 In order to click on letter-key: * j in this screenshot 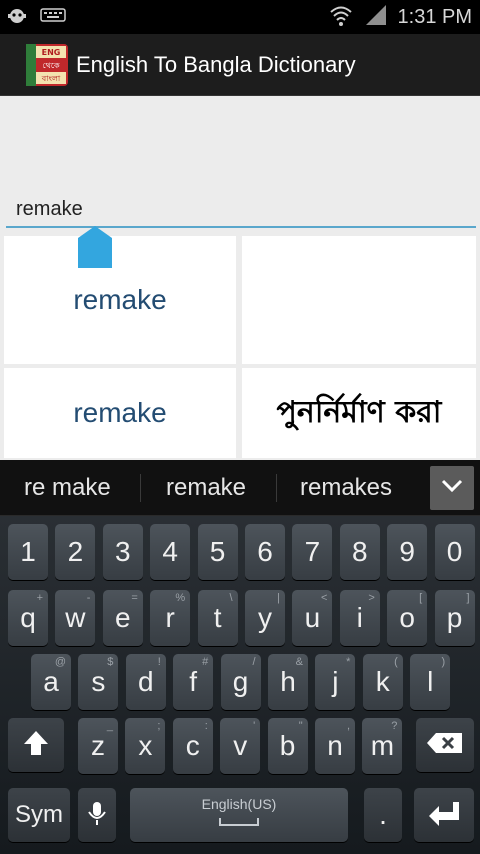, I will do `click(335, 682)`.